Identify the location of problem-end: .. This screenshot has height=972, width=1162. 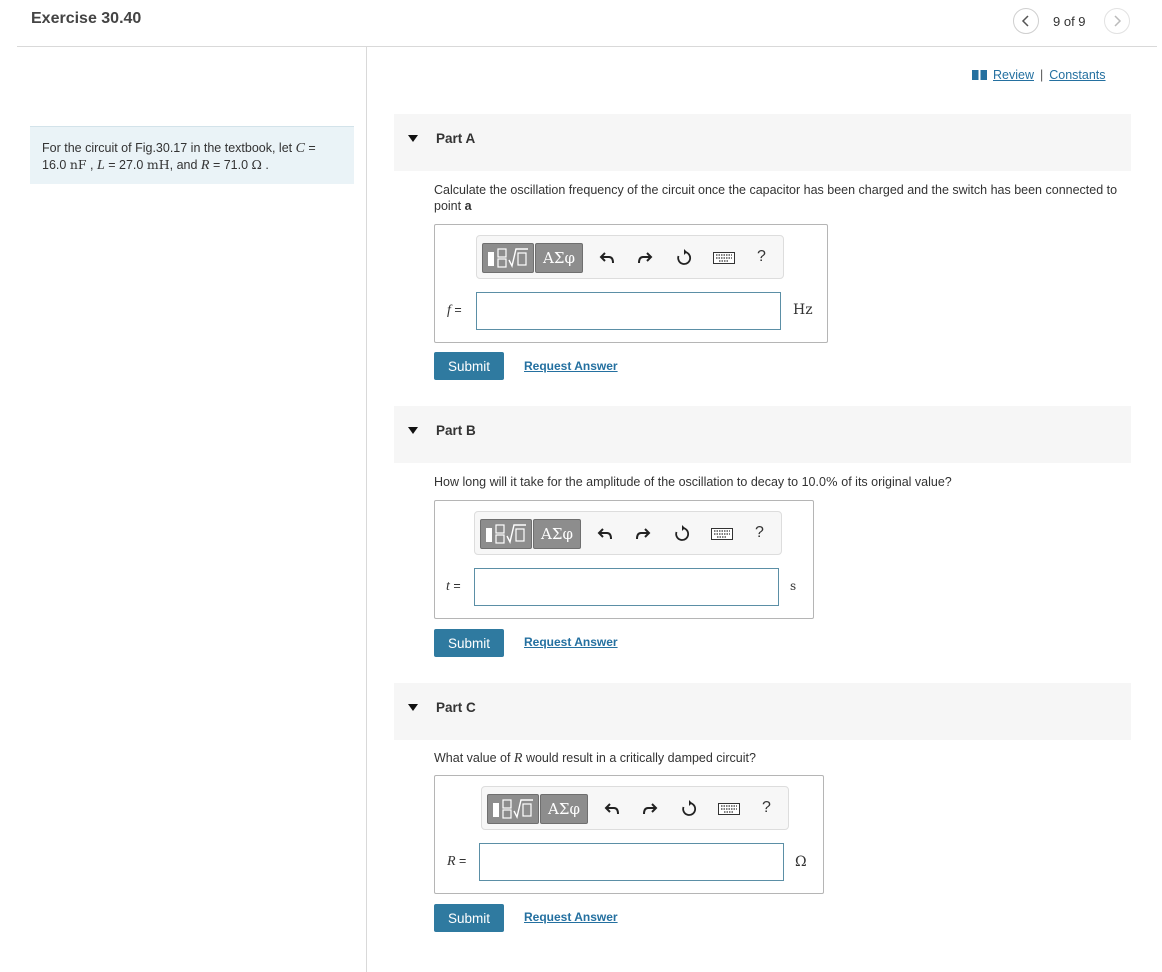
(265, 165).